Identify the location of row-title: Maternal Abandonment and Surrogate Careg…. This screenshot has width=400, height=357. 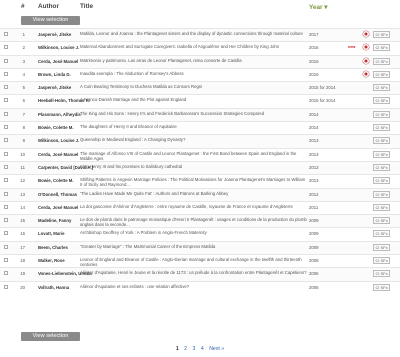
(194, 46).